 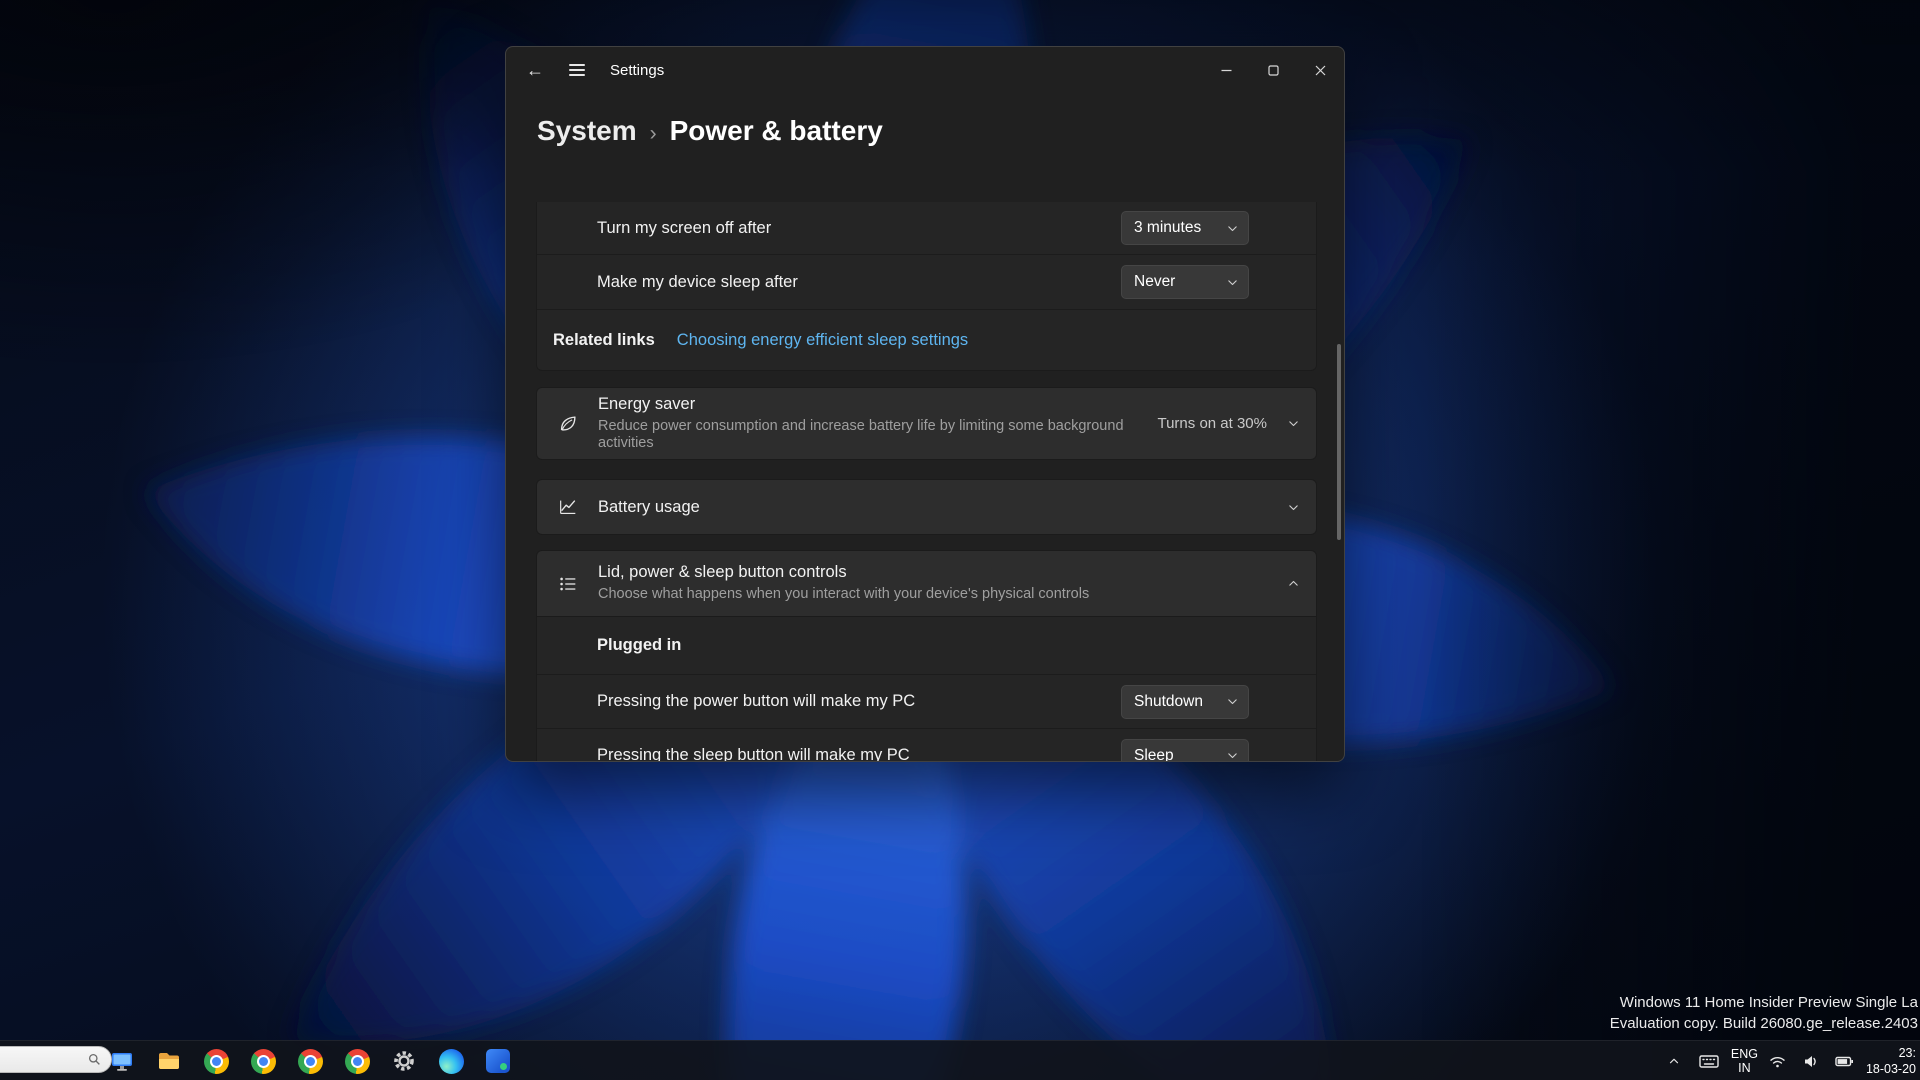 I want to click on settings-gear-icon, so click(x=404, y=1061).